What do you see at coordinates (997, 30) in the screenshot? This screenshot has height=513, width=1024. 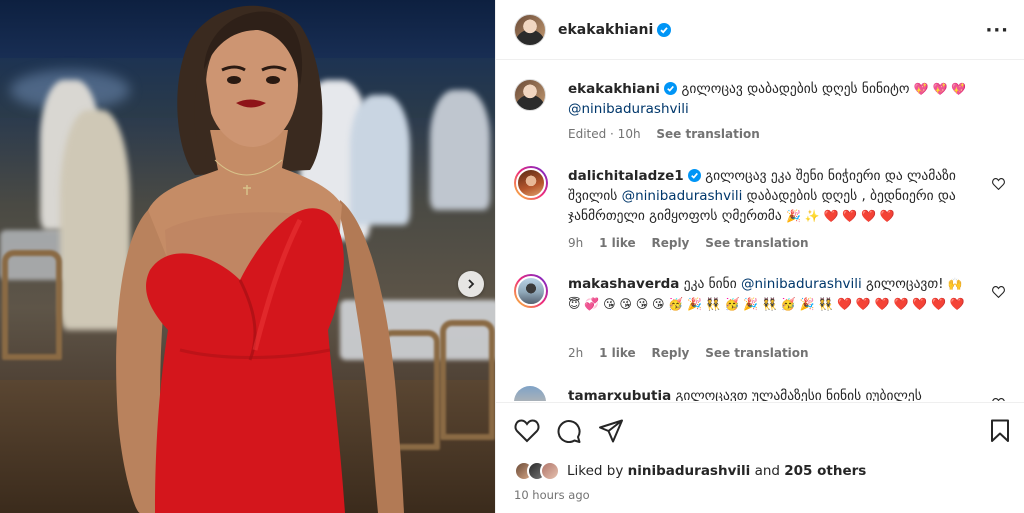 I see `more-options-icon: ···` at bounding box center [997, 30].